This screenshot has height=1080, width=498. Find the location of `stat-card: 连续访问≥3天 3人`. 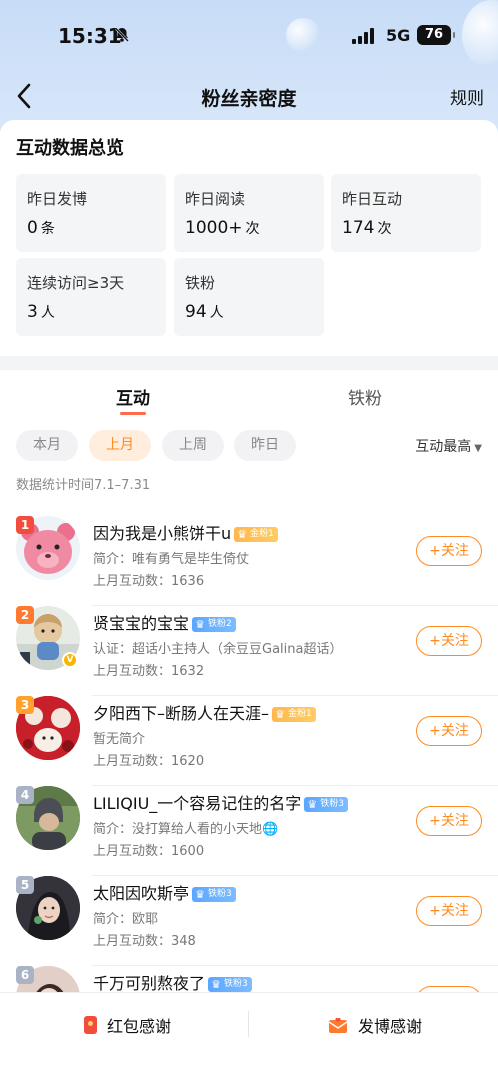

stat-card: 连续访问≥3天 3人 is located at coordinates (91, 297).